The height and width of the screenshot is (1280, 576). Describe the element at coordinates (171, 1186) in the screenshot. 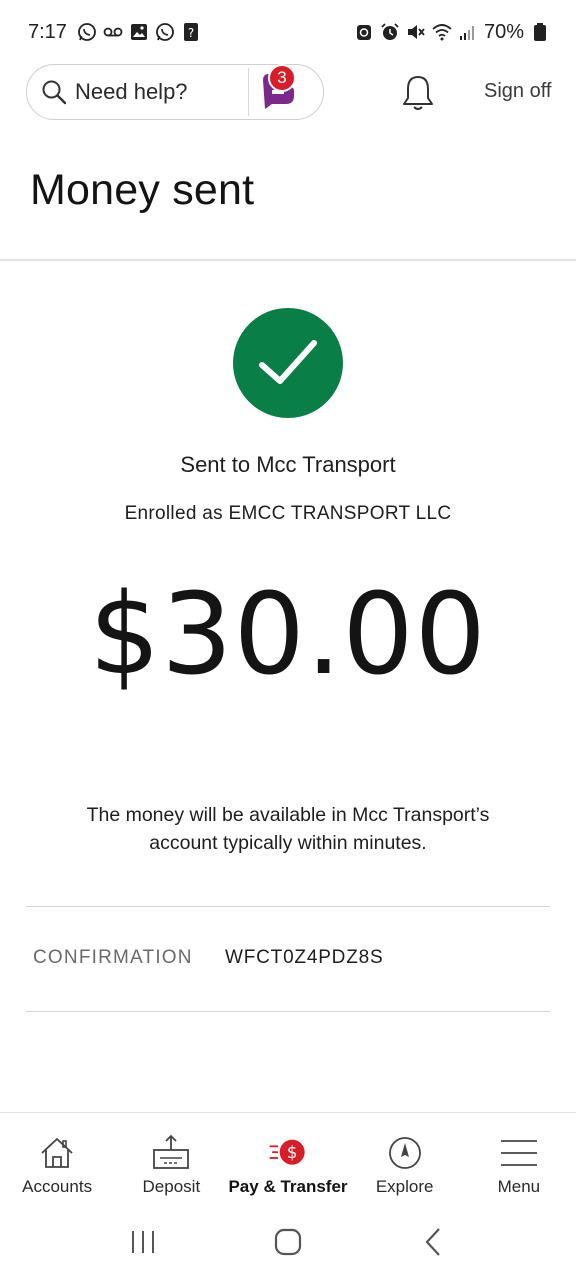

I see `nav-deposit-label: Deposit` at that location.